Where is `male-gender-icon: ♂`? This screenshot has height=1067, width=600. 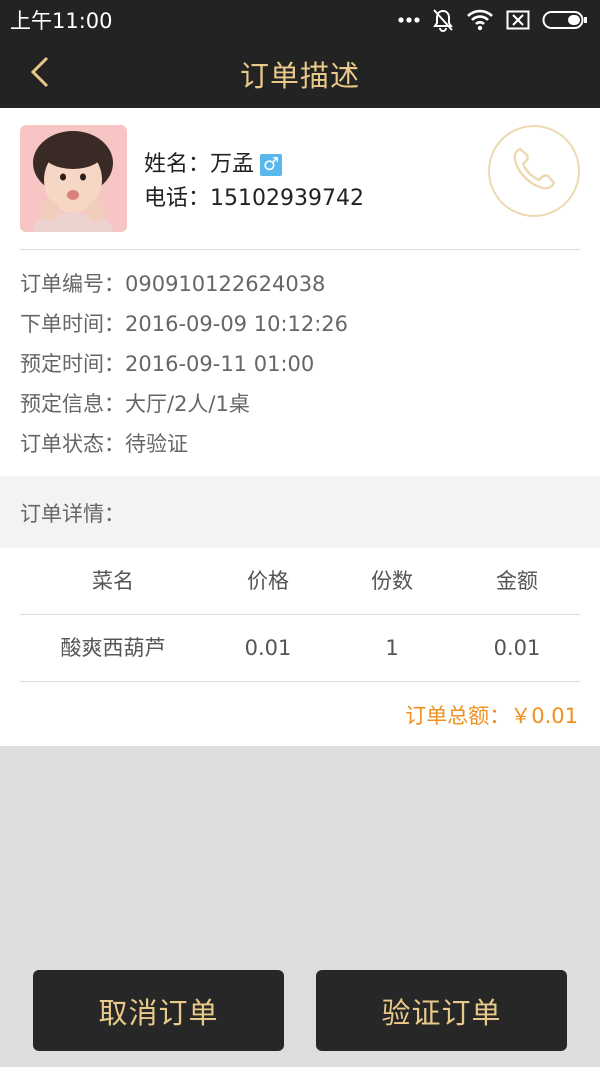 male-gender-icon: ♂ is located at coordinates (271, 165).